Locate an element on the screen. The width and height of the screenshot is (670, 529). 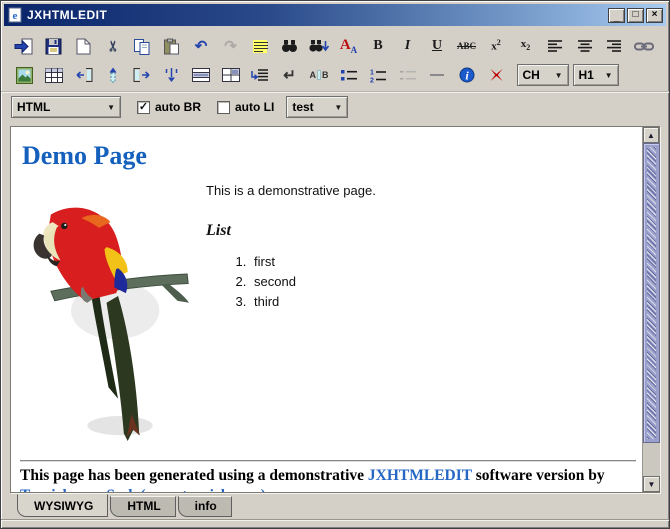
definition-list-icon is located at coordinates (408, 75).